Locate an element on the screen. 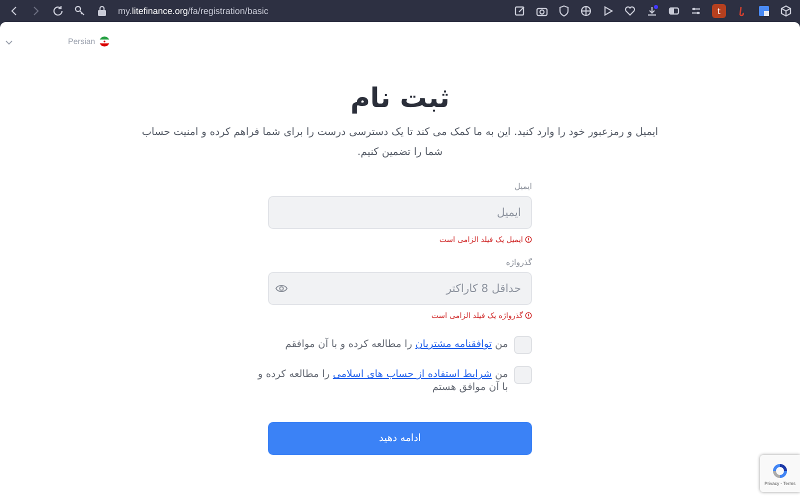  language-label: Persian is located at coordinates (82, 41).